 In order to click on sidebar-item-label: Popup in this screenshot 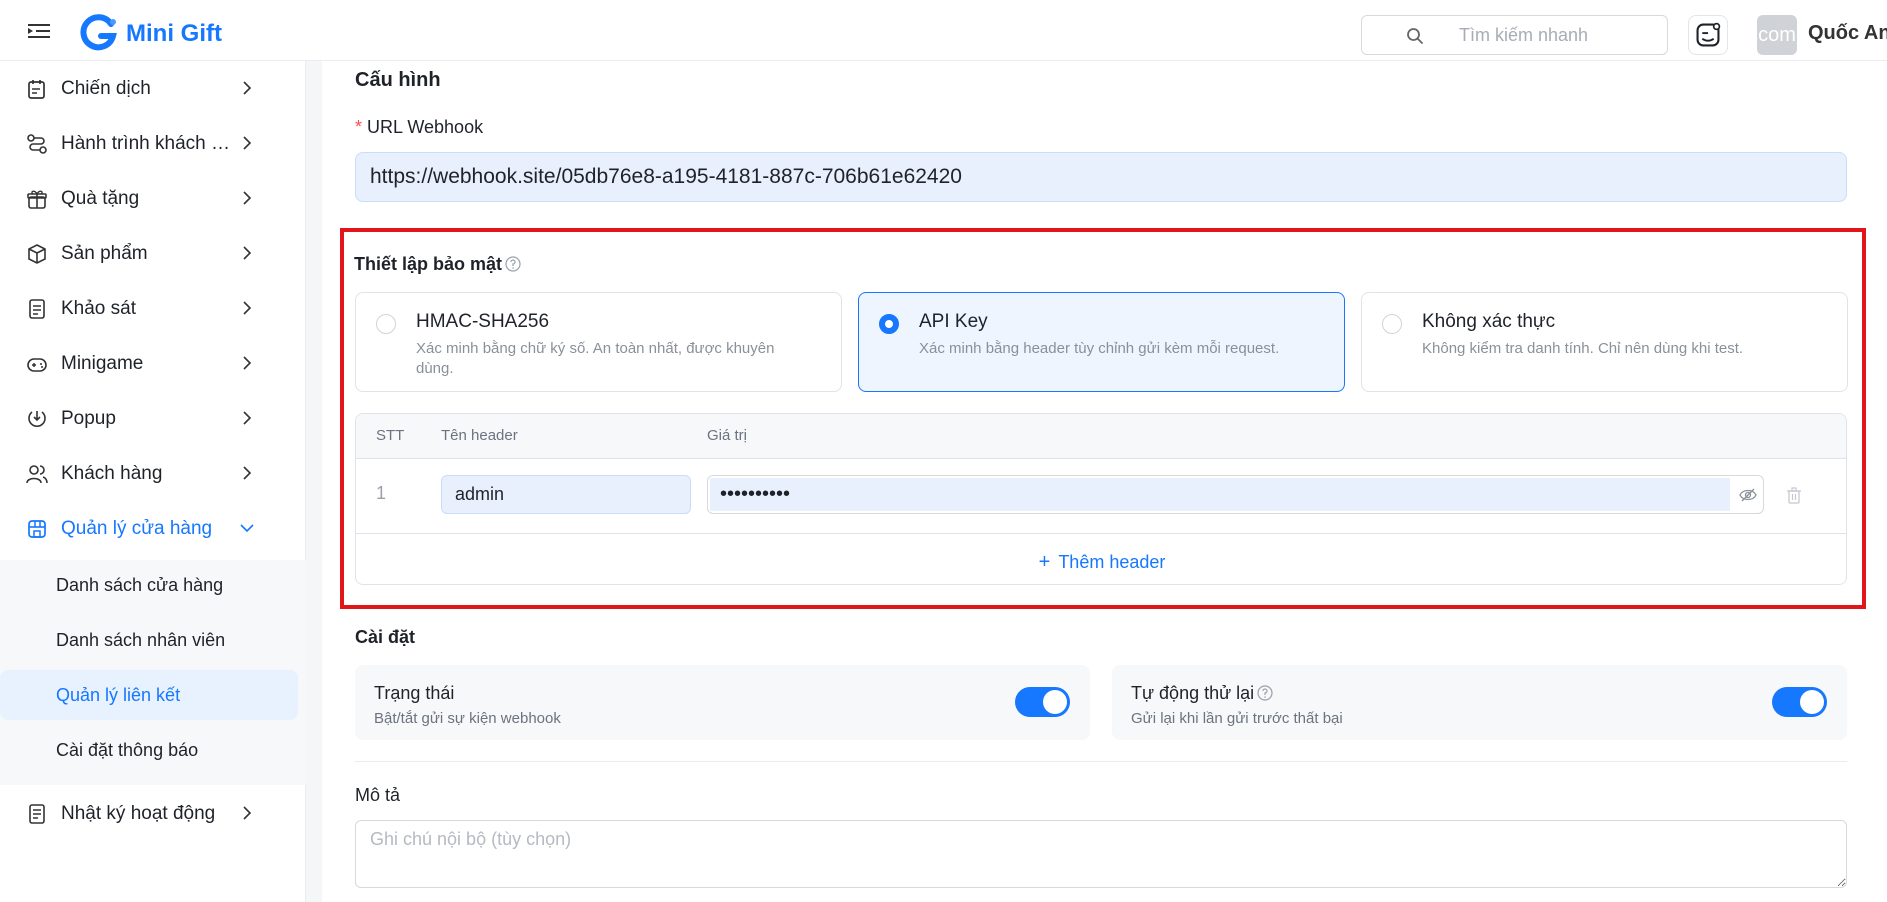, I will do `click(88, 418)`.